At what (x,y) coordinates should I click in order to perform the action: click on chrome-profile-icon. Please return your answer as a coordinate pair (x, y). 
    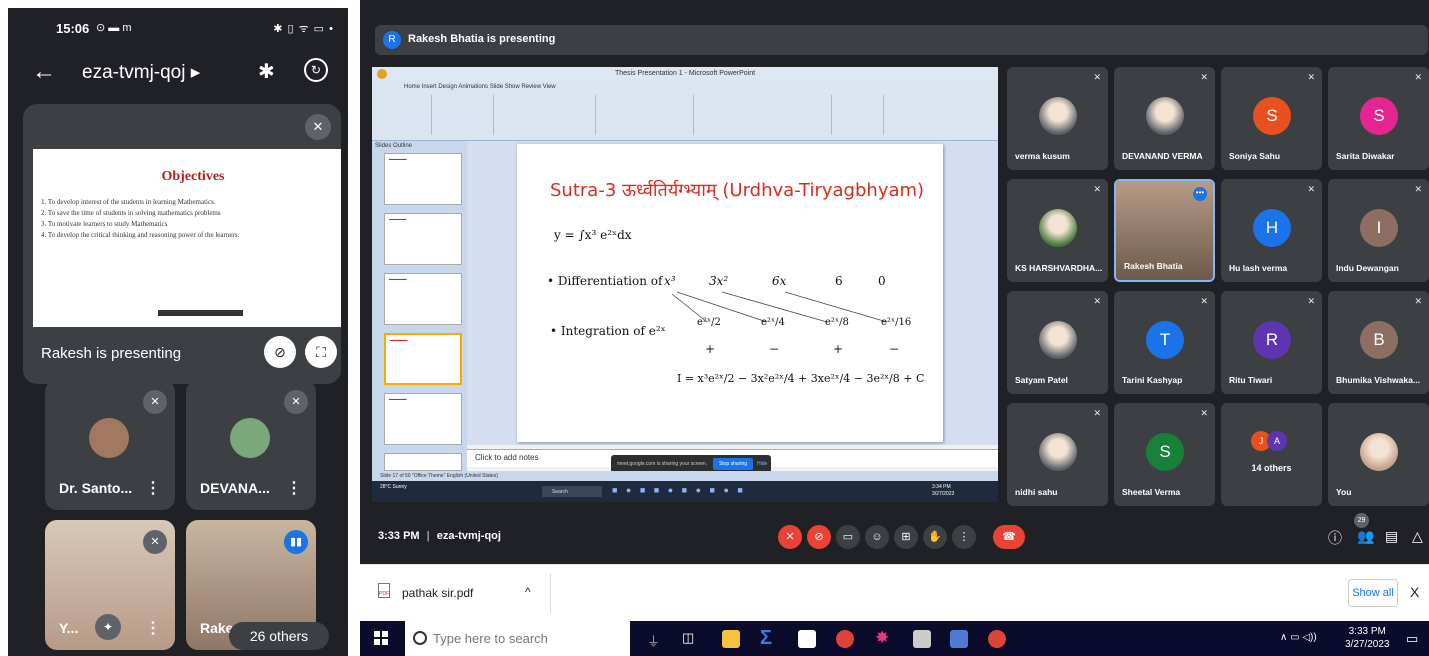
    Looking at the image, I should click on (997, 639).